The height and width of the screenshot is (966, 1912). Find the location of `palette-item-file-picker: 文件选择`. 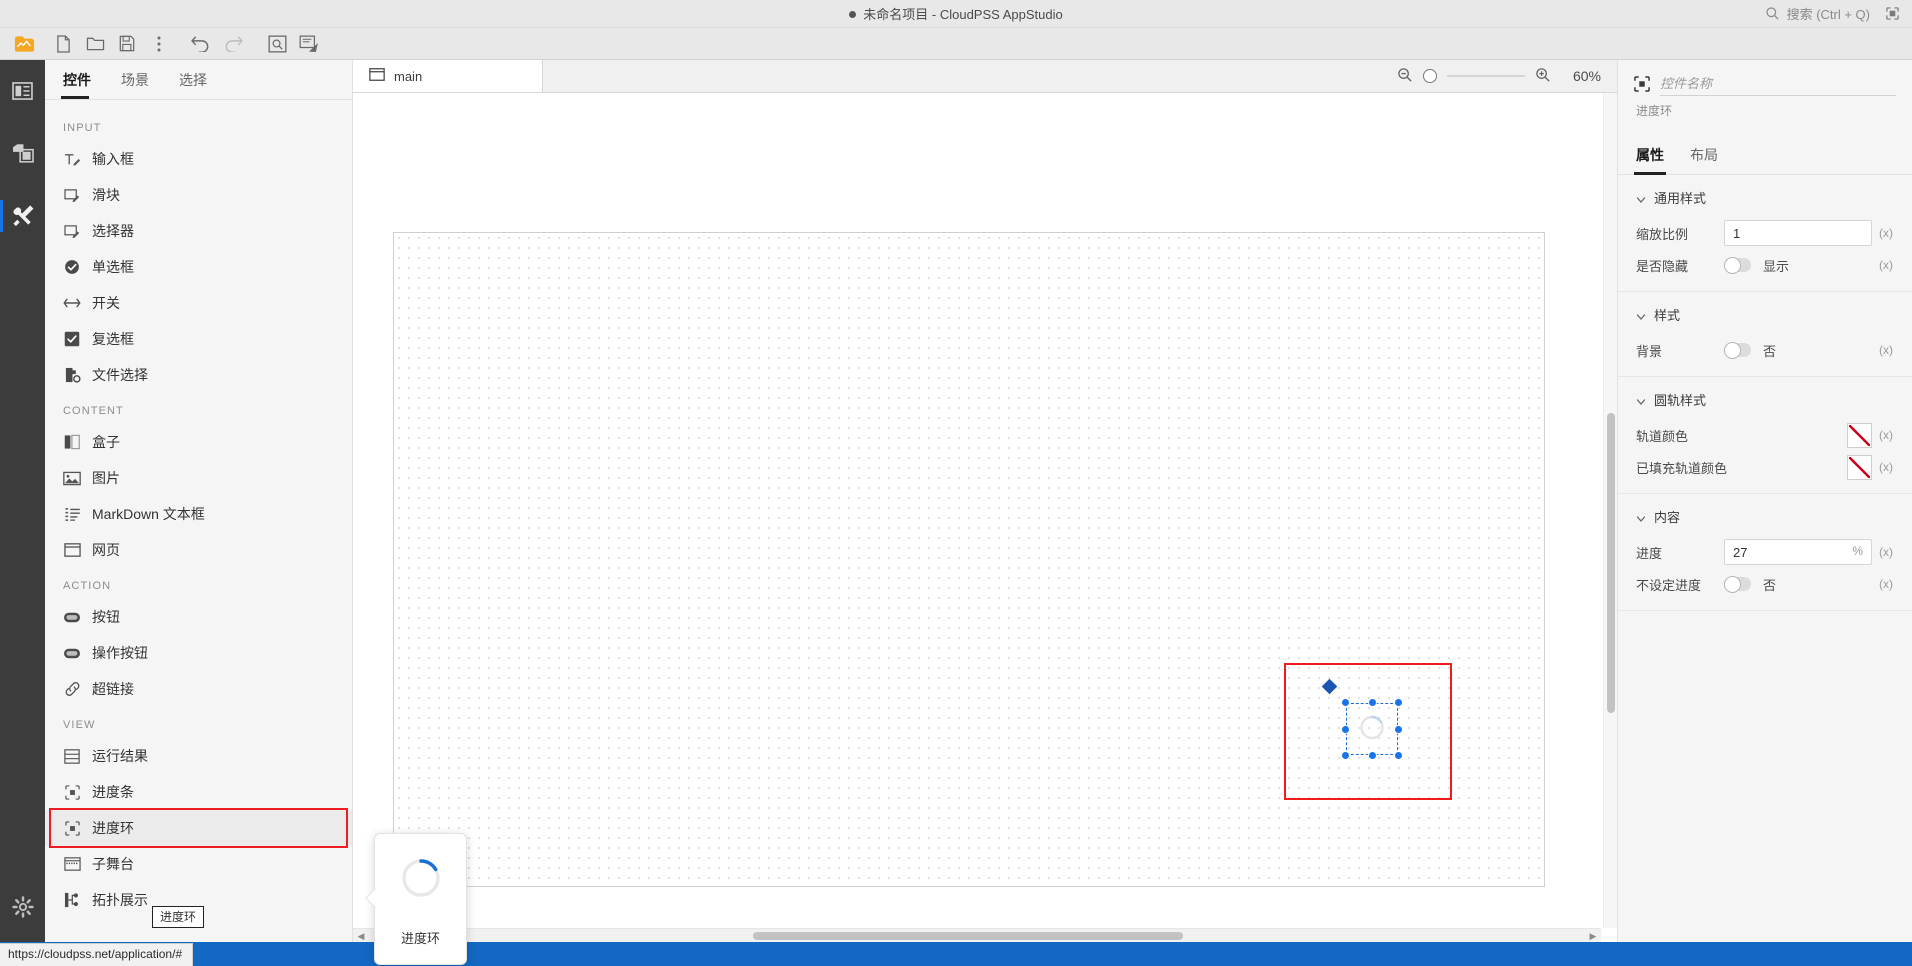

palette-item-file-picker: 文件选择 is located at coordinates (198, 375).